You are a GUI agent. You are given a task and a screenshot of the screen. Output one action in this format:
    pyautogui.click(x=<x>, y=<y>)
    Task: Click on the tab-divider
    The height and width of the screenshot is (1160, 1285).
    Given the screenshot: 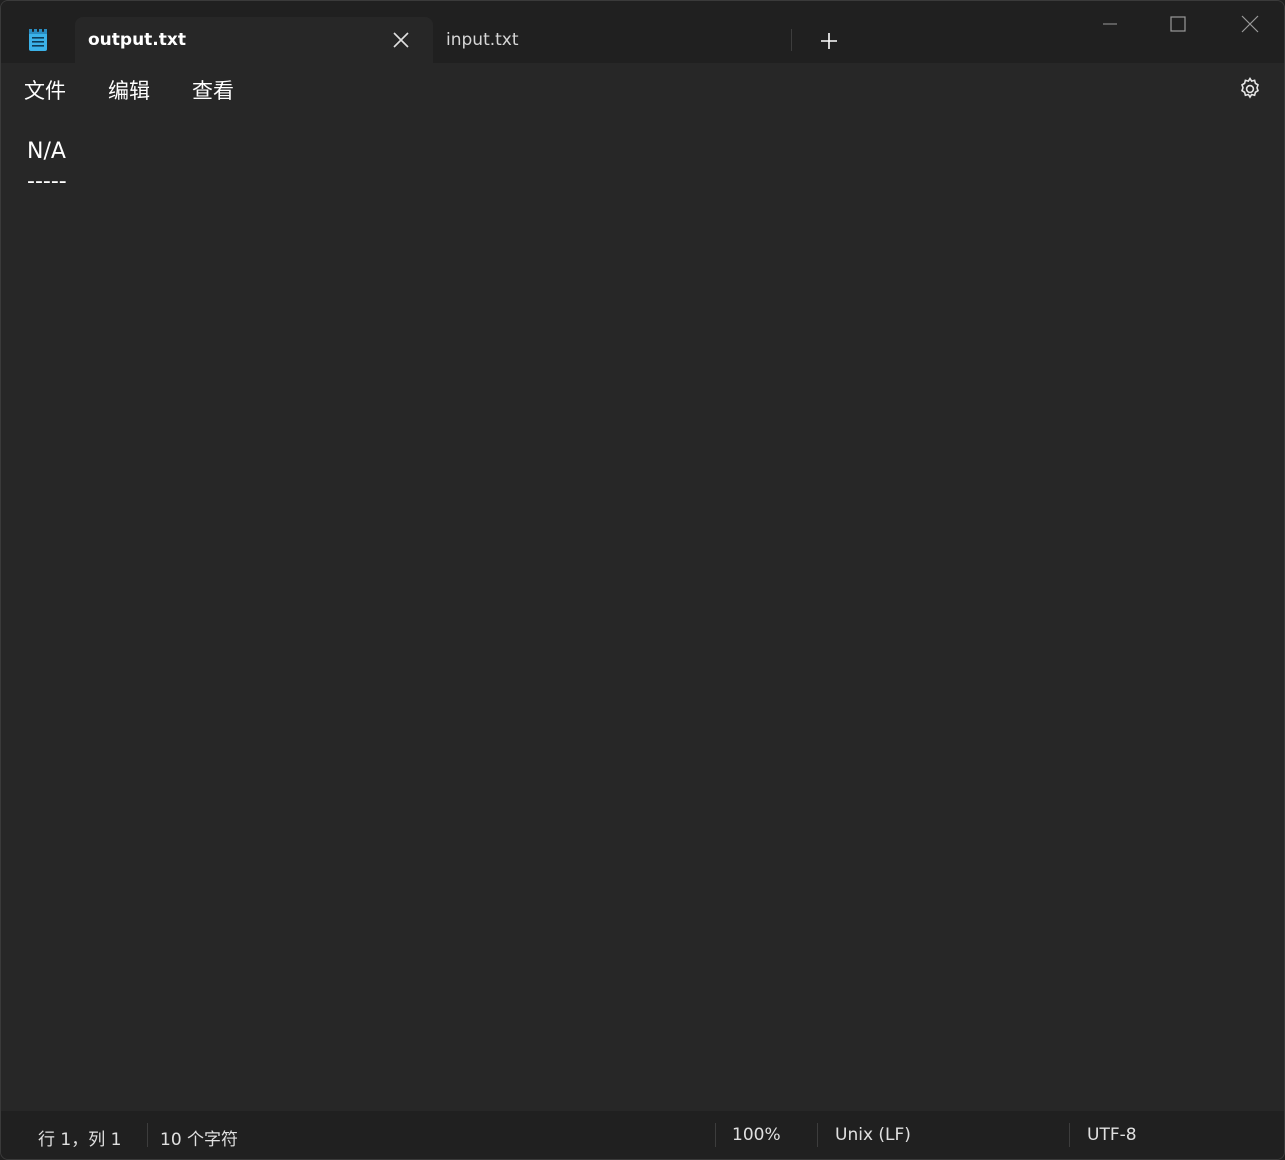 What is the action you would take?
    pyautogui.click(x=791, y=40)
    